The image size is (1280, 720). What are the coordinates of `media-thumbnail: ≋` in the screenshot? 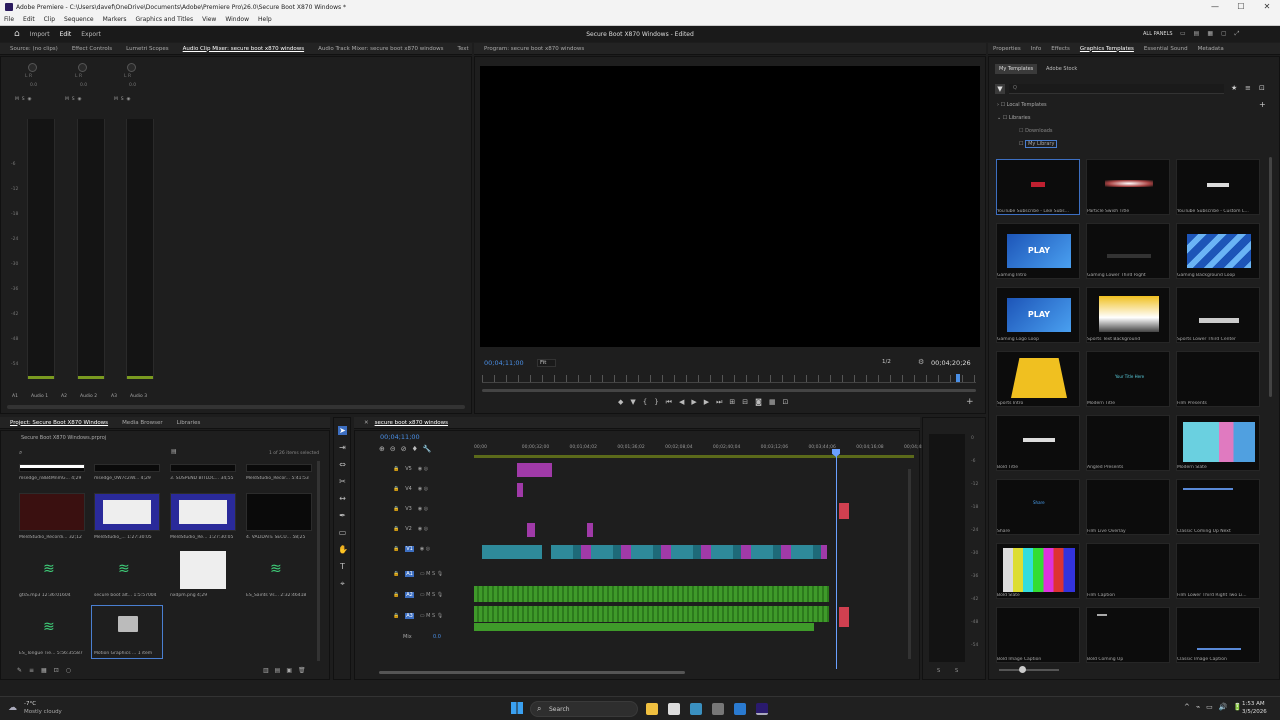 It's located at (52, 570).